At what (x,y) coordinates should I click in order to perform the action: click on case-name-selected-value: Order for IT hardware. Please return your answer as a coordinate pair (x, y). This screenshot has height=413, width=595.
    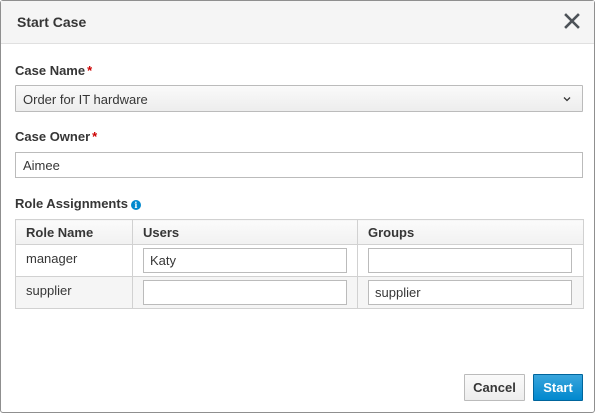
    Looking at the image, I should click on (85, 99).